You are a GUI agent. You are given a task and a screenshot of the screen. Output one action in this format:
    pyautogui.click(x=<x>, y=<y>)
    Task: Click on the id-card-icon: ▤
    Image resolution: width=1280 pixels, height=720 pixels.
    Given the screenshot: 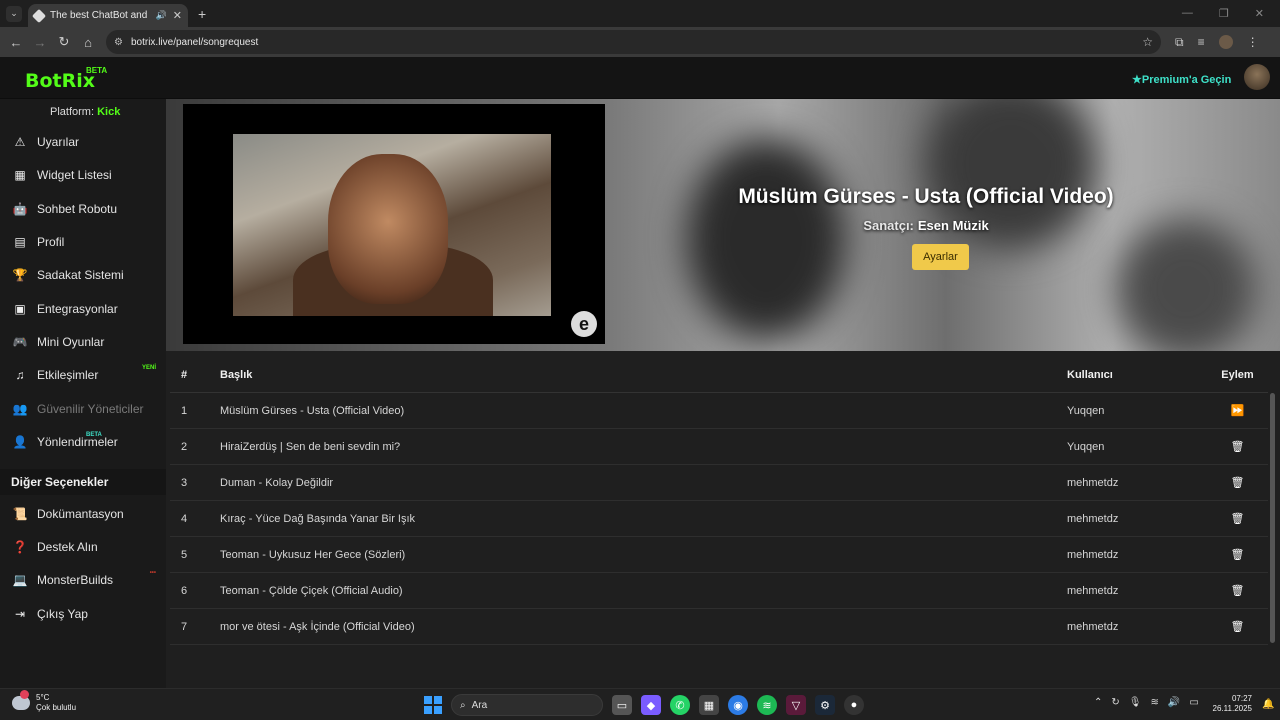 What is the action you would take?
    pyautogui.click(x=20, y=242)
    